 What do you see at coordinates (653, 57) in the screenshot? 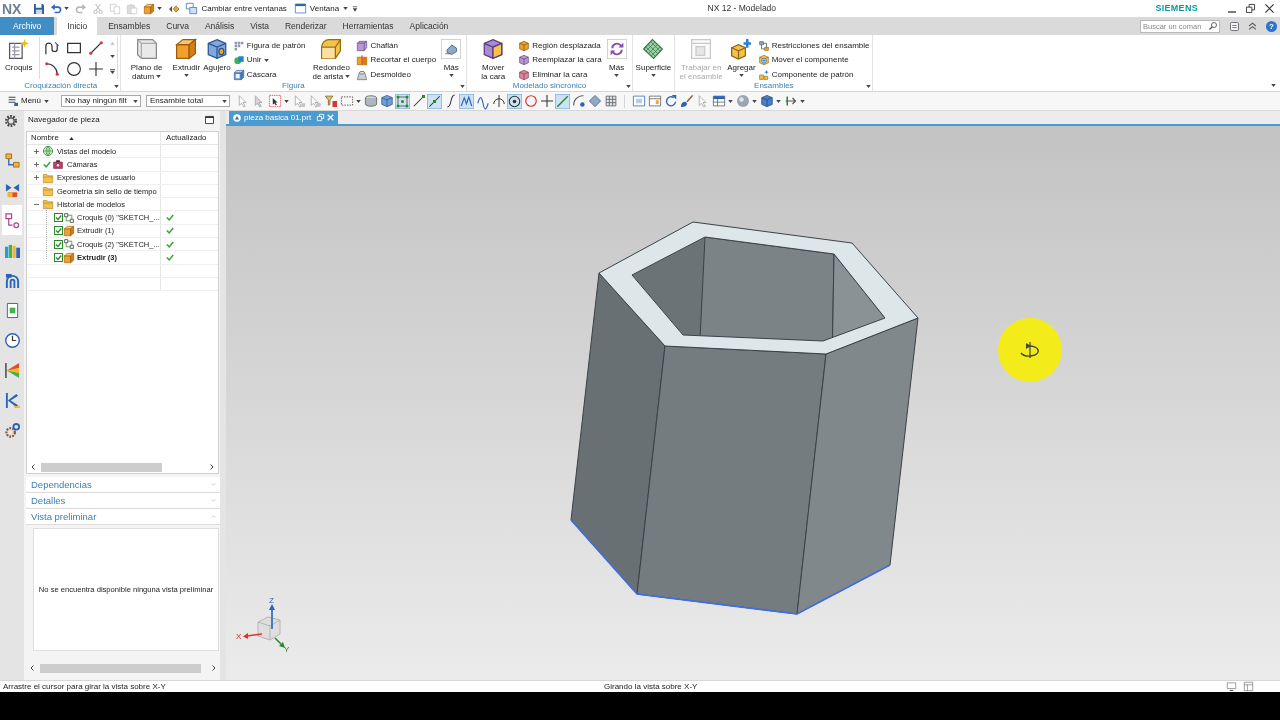
I see `ribbon-button: Superficie` at bounding box center [653, 57].